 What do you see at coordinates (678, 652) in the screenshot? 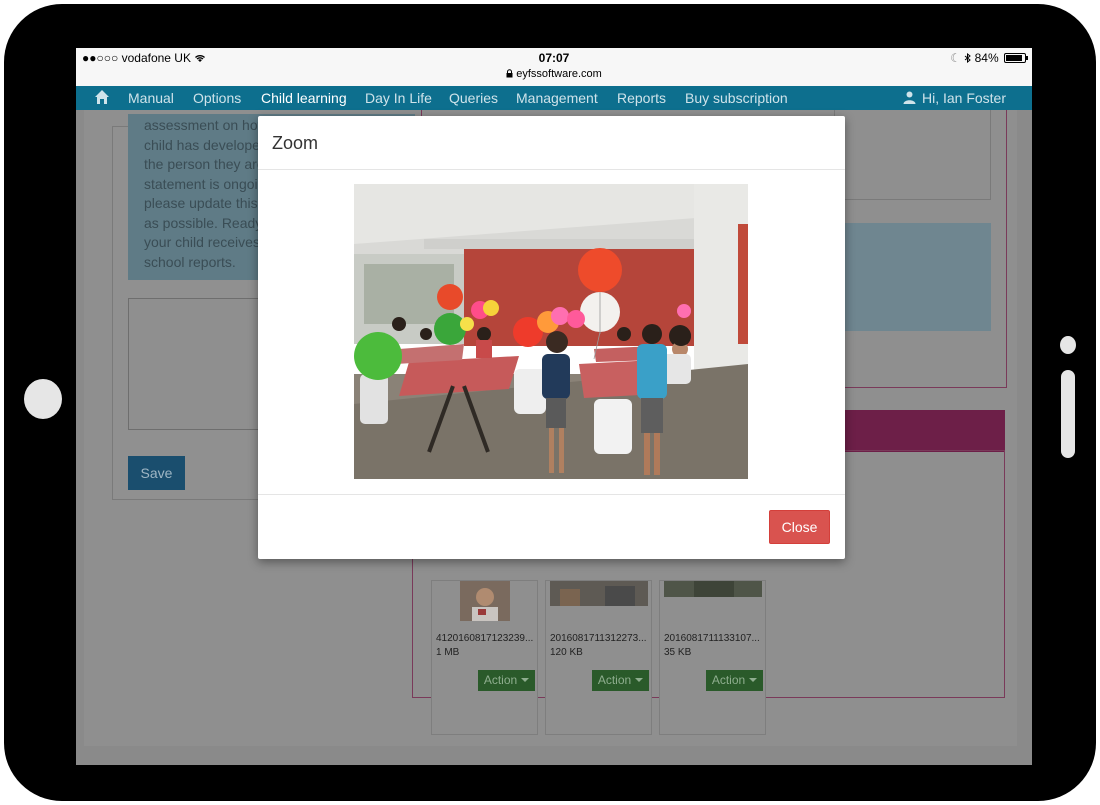
I see `file-size: 35 KB` at bounding box center [678, 652].